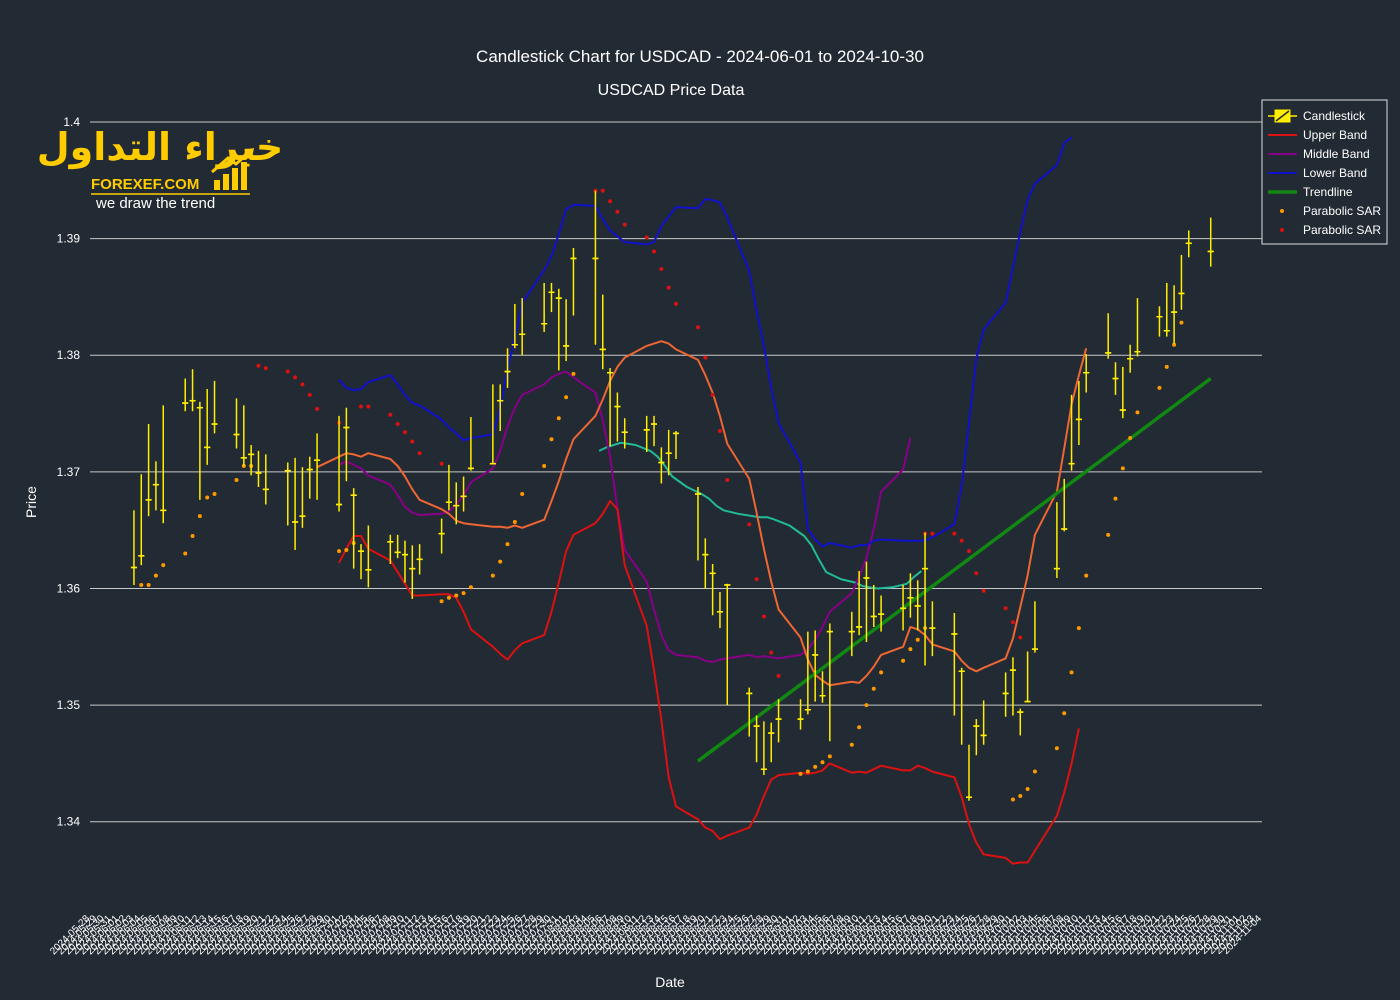 The width and height of the screenshot is (1400, 1000). What do you see at coordinates (1334, 116) in the screenshot?
I see `legend-label: Candlestick` at bounding box center [1334, 116].